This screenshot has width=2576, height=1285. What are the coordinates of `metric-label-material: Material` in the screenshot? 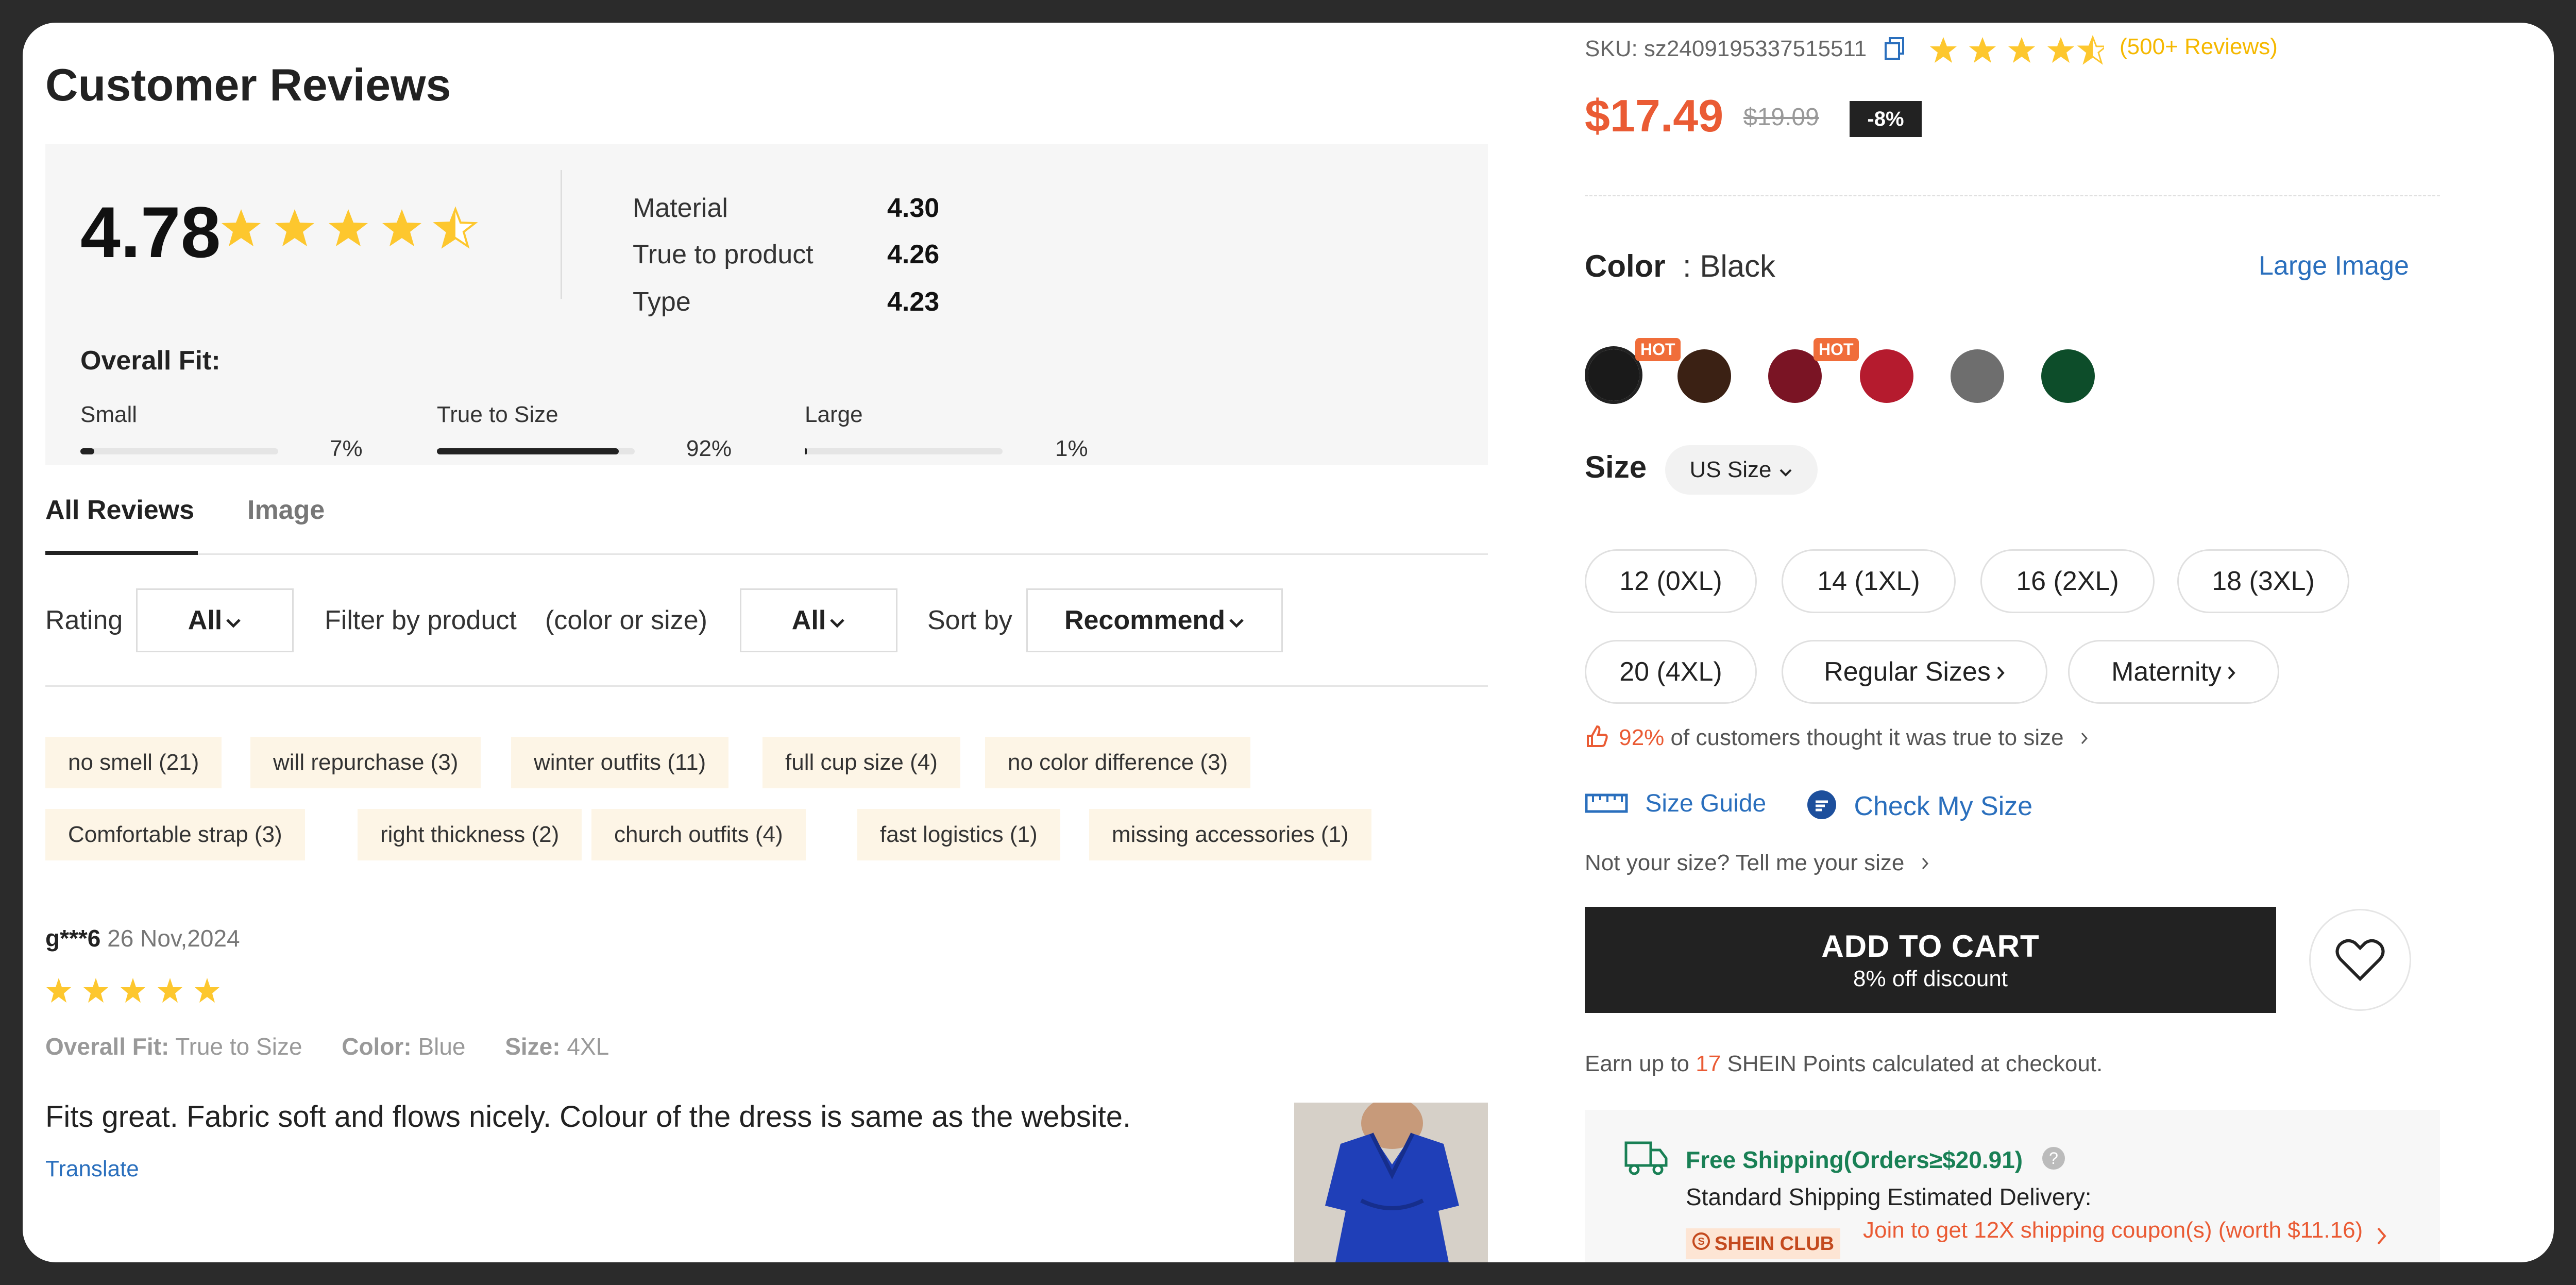 It's located at (680, 208).